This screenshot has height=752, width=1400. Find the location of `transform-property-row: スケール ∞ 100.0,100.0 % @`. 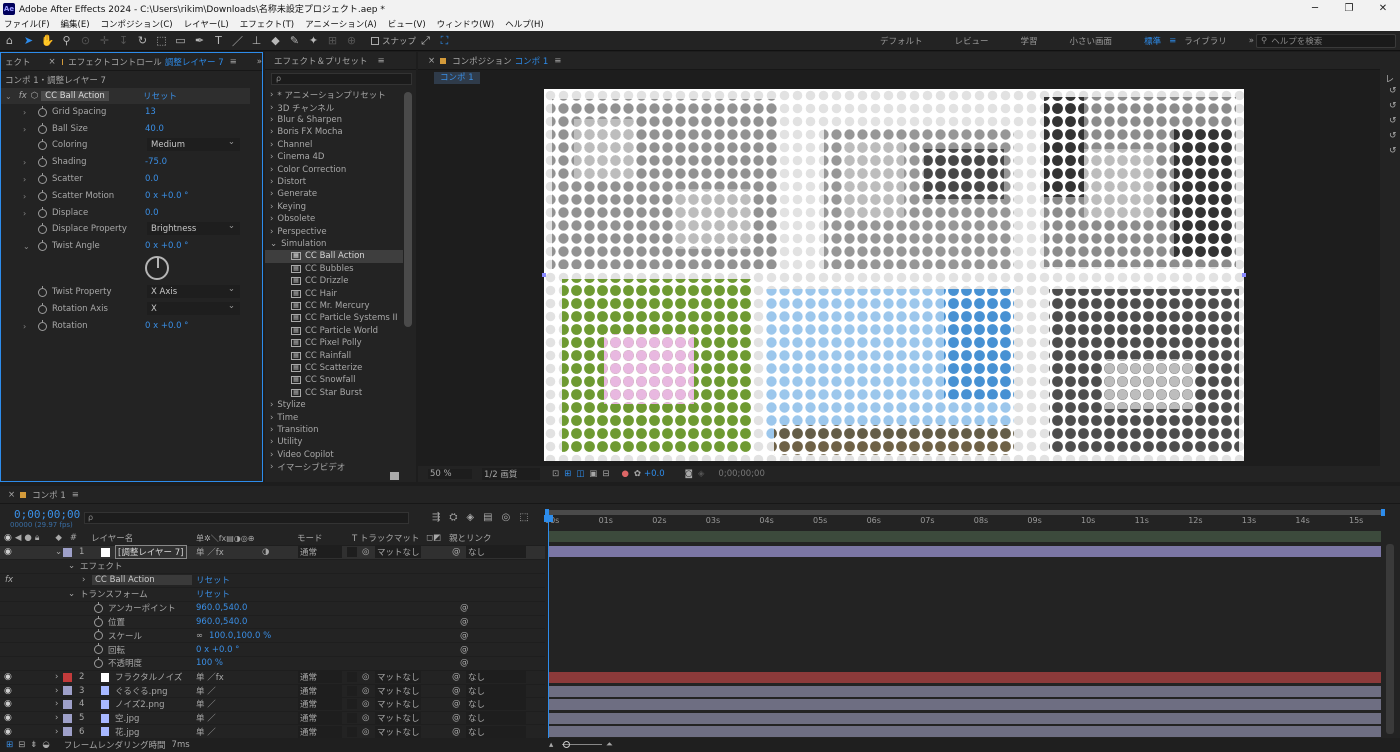

transform-property-row: スケール ∞ 100.0,100.0 % @ is located at coordinates (272, 636).